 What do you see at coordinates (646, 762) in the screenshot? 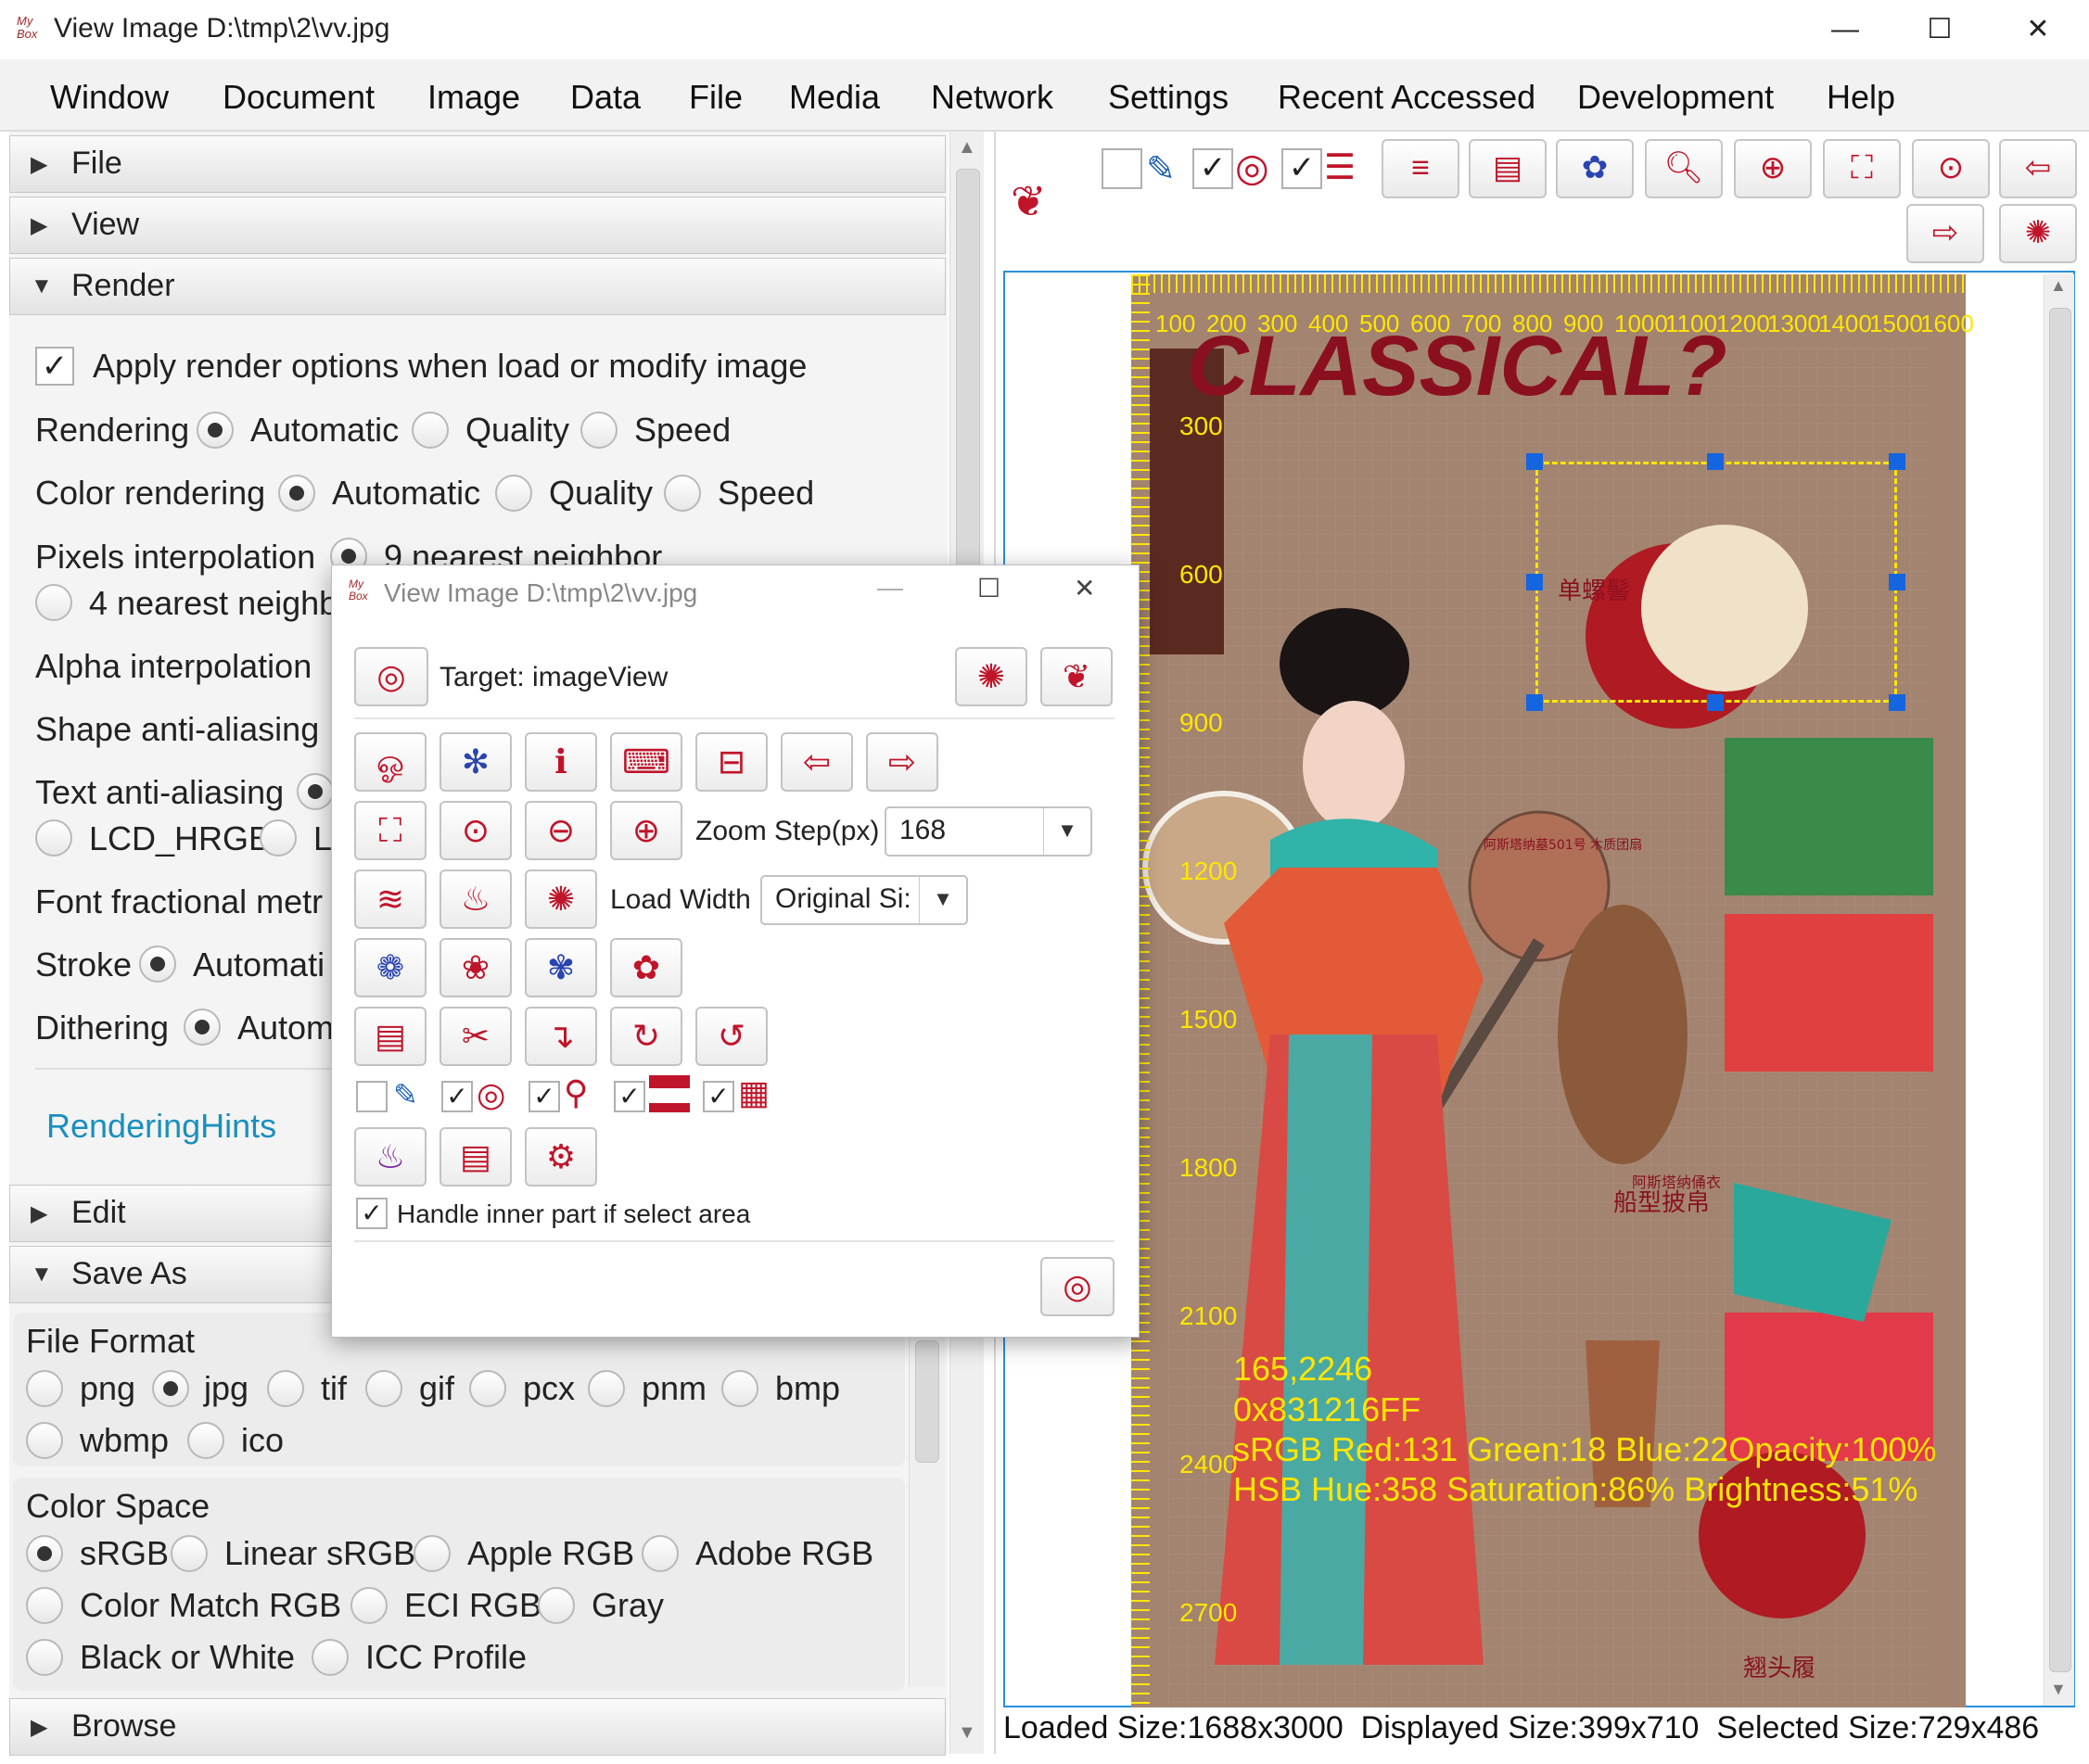
I see `html-button: ⌨` at bounding box center [646, 762].